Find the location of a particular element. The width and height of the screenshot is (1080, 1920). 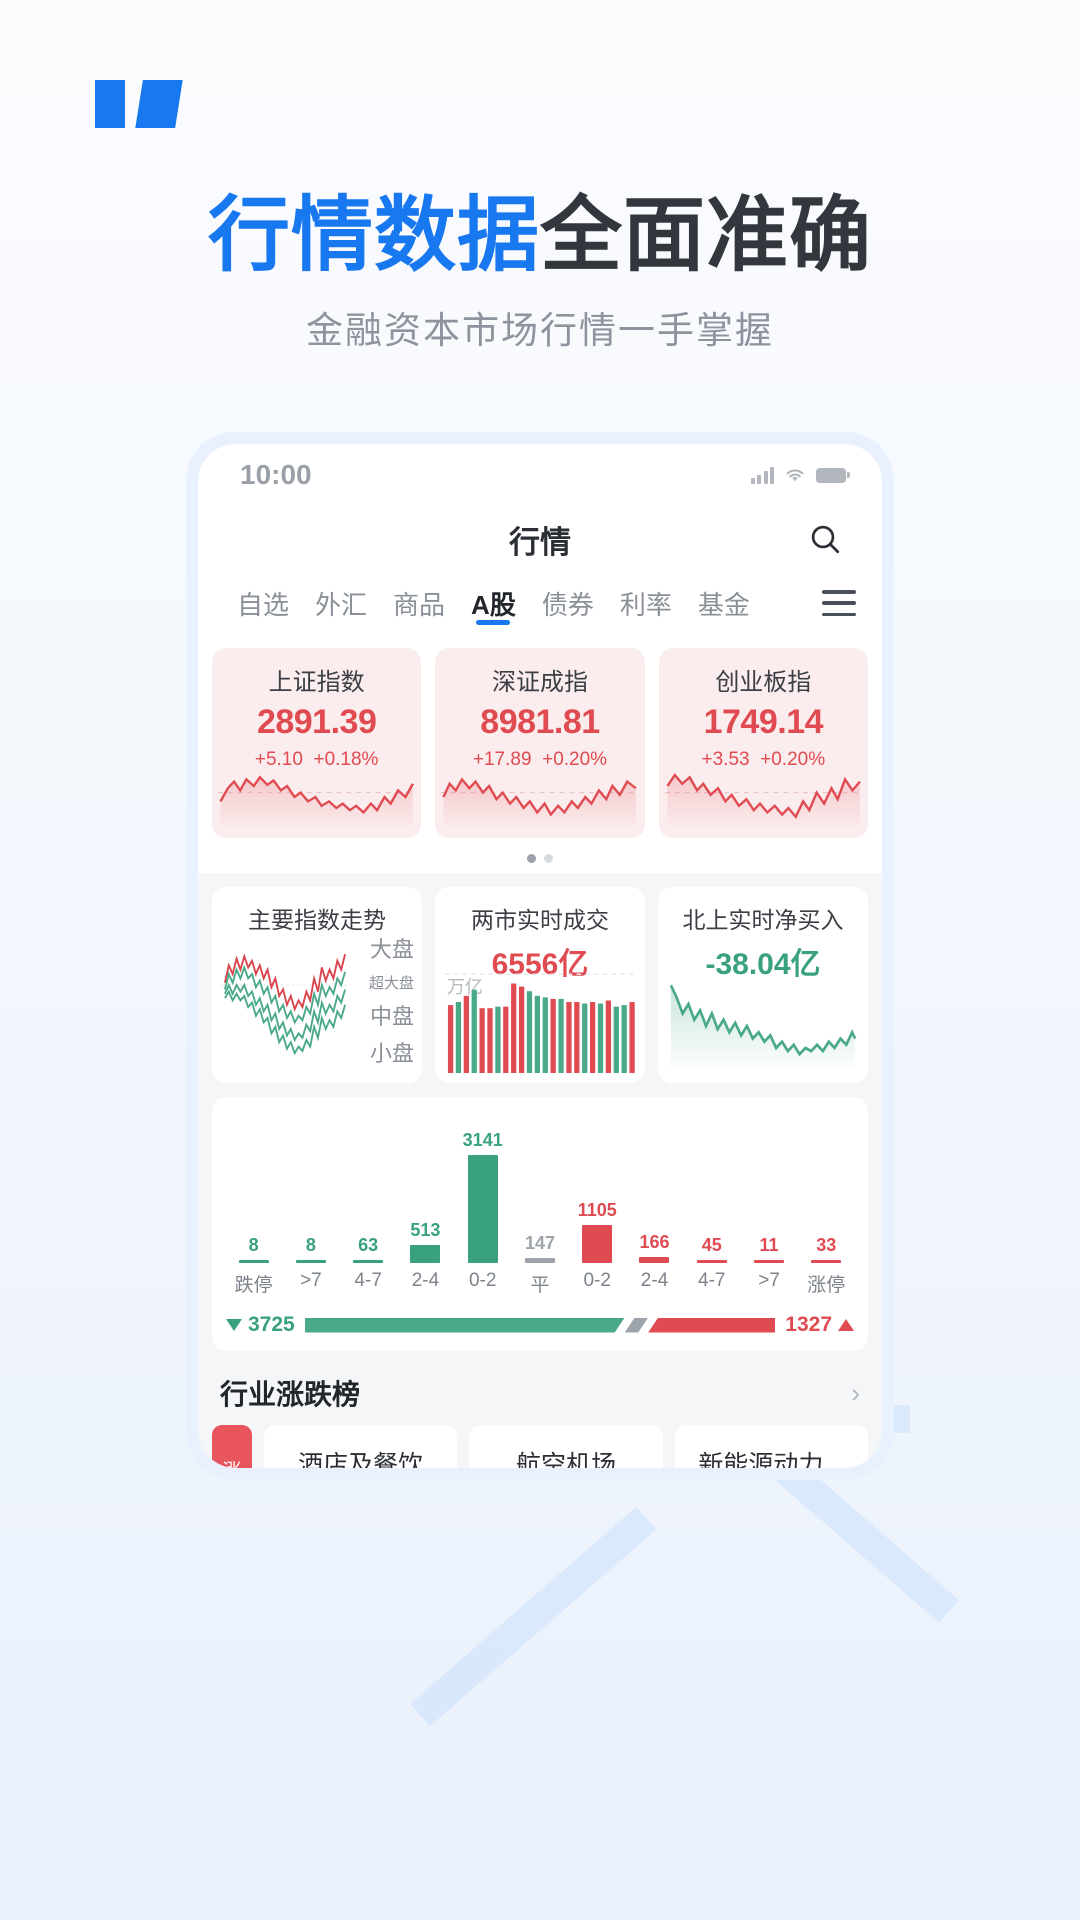

distribution-category-label: 跌停 is located at coordinates (253, 1285).